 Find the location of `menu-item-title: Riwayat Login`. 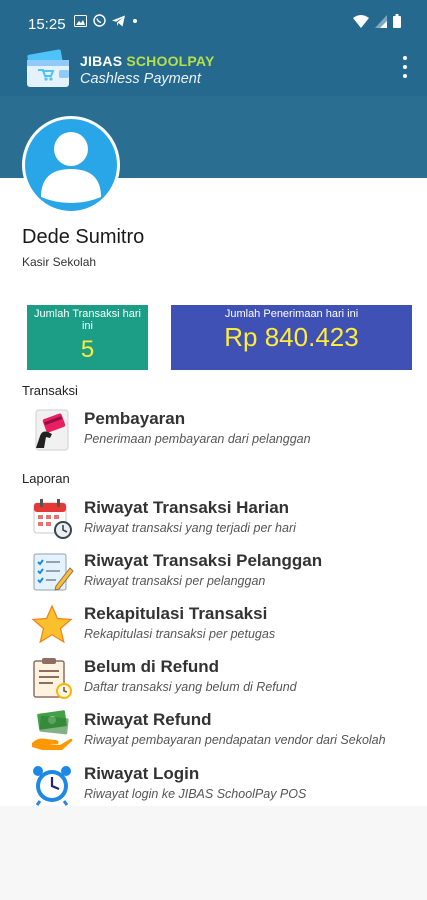

menu-item-title: Riwayat Login is located at coordinates (142, 773).